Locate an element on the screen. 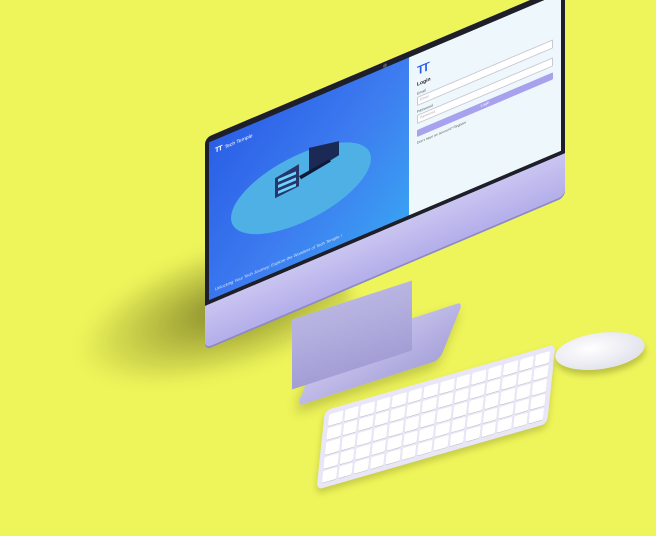 Image resolution: width=656 pixels, height=536 pixels. brand-name: Tech Temple is located at coordinates (238, 141).